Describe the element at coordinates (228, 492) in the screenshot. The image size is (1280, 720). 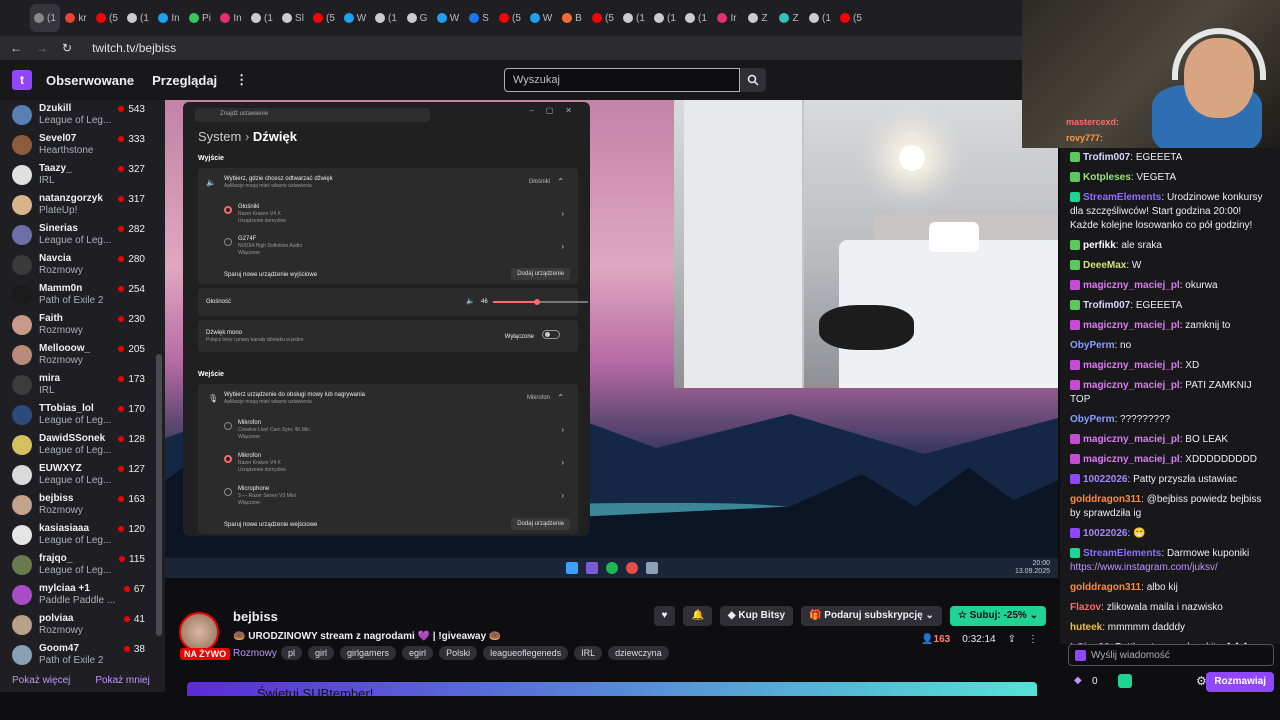
I see `input-radio-seiren` at that location.